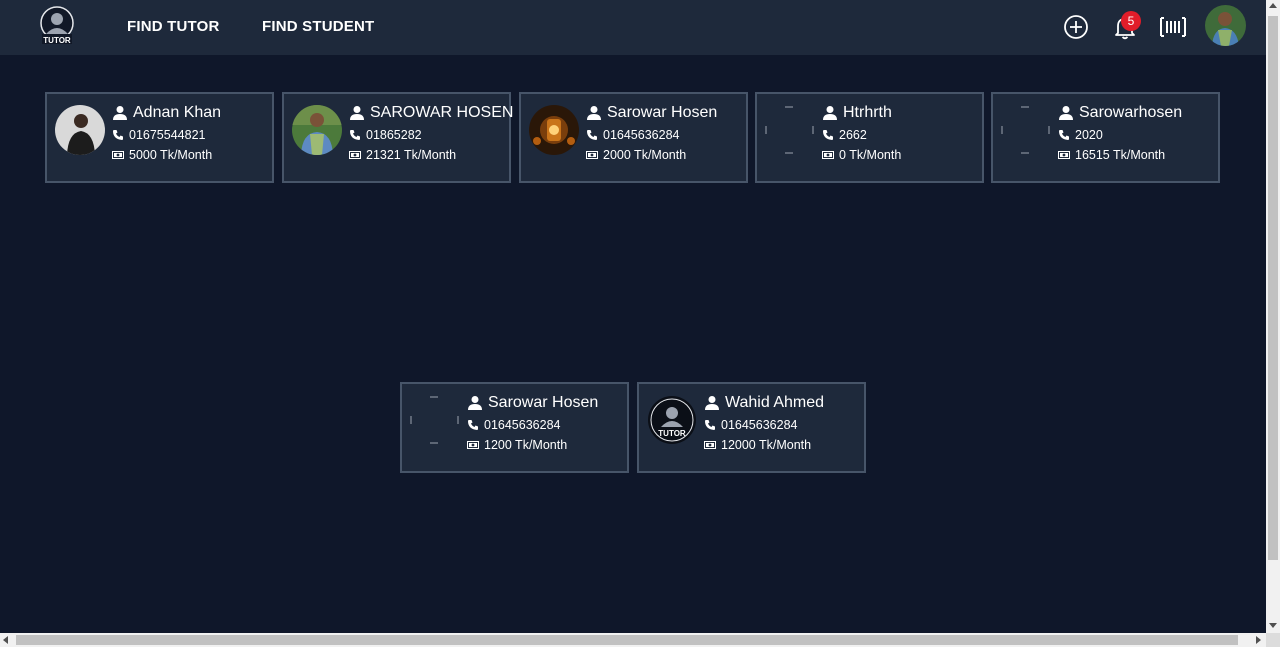 The height and width of the screenshot is (647, 1280). What do you see at coordinates (1172, 27) in the screenshot?
I see `barcode-icon` at bounding box center [1172, 27].